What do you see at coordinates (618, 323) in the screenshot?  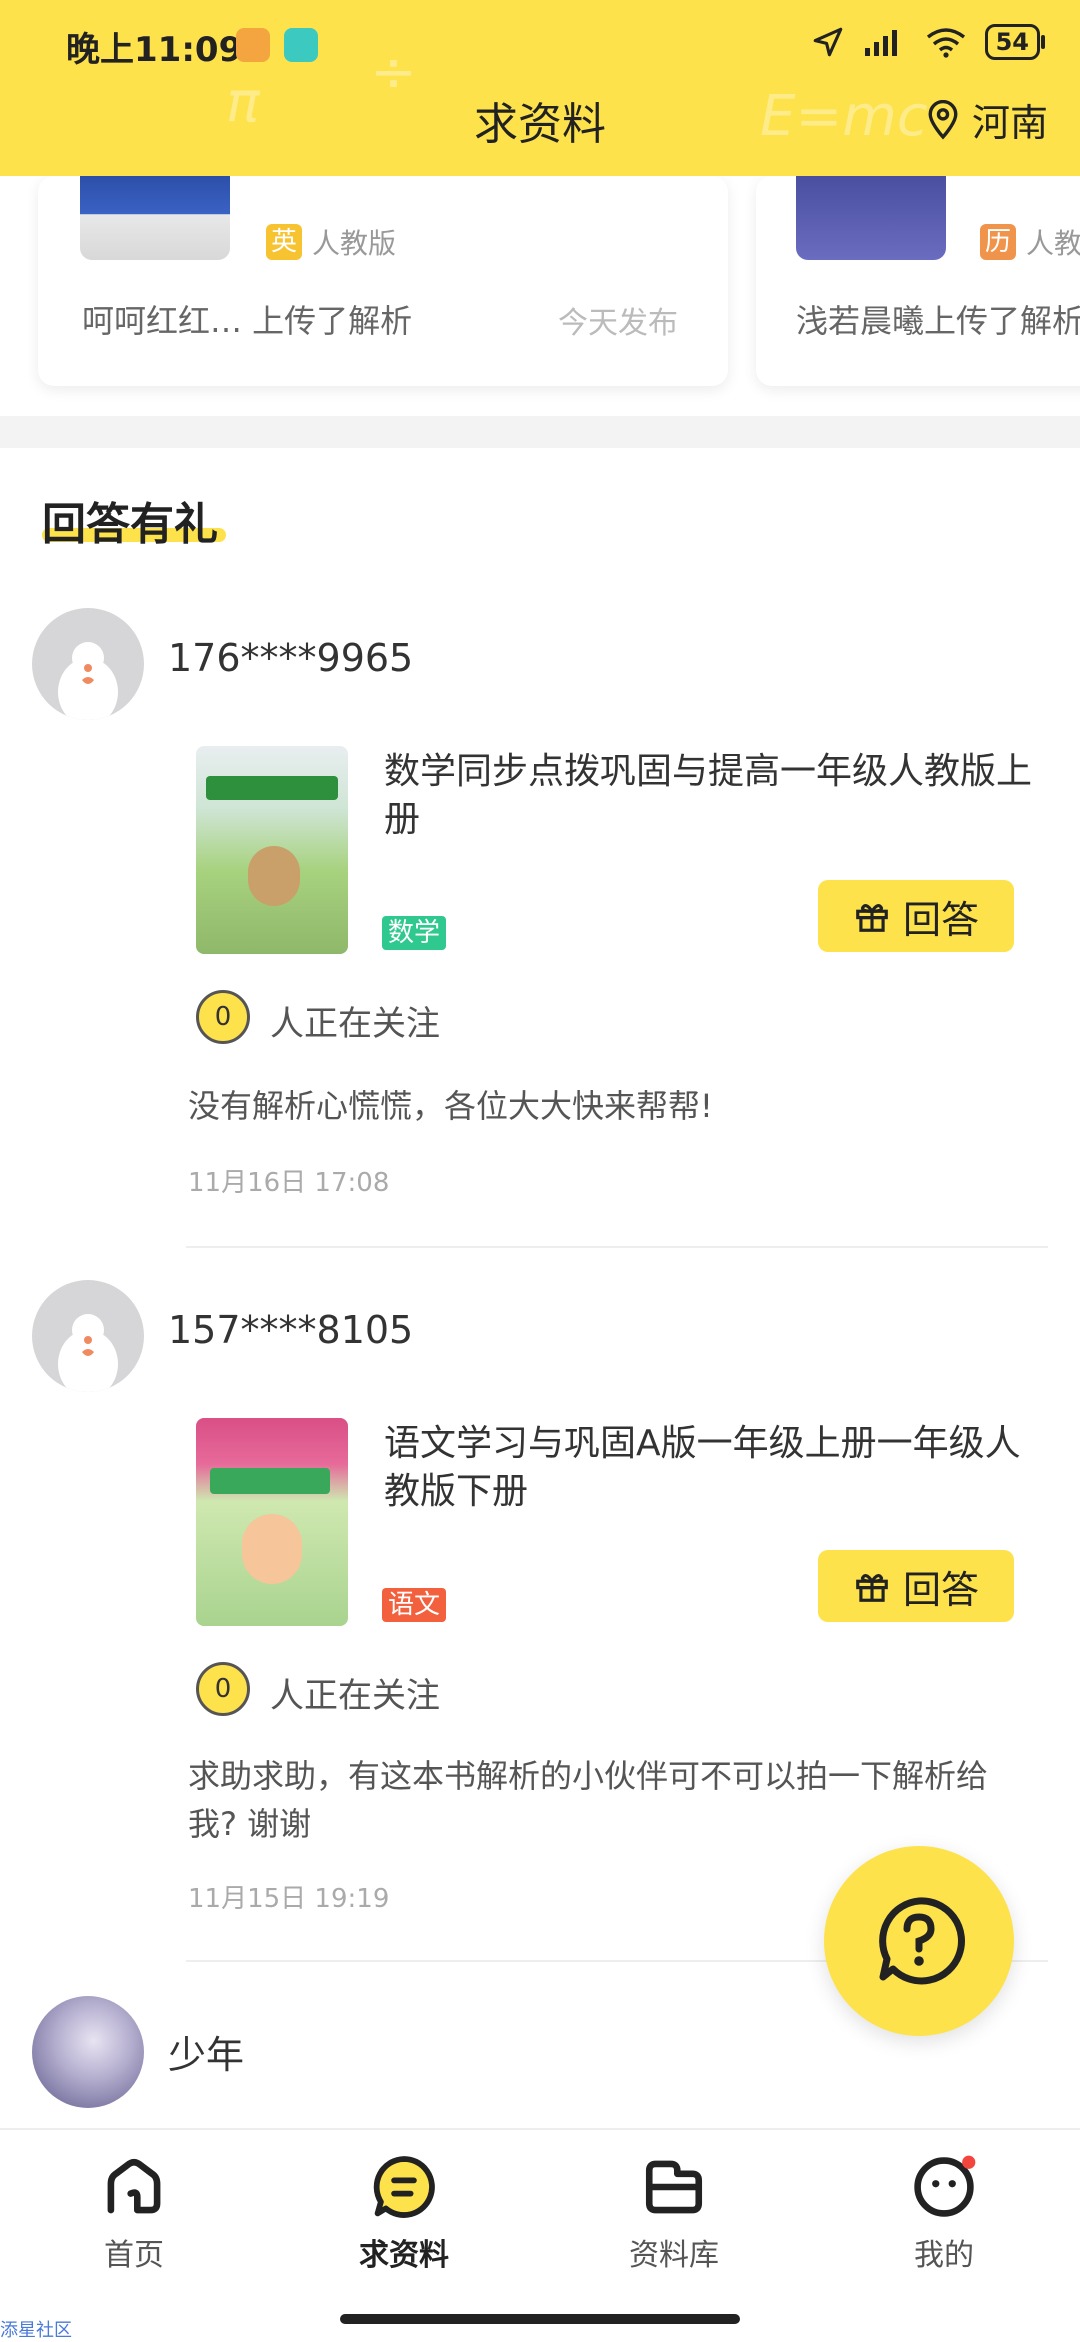 I see `publish-time: 今天发布` at bounding box center [618, 323].